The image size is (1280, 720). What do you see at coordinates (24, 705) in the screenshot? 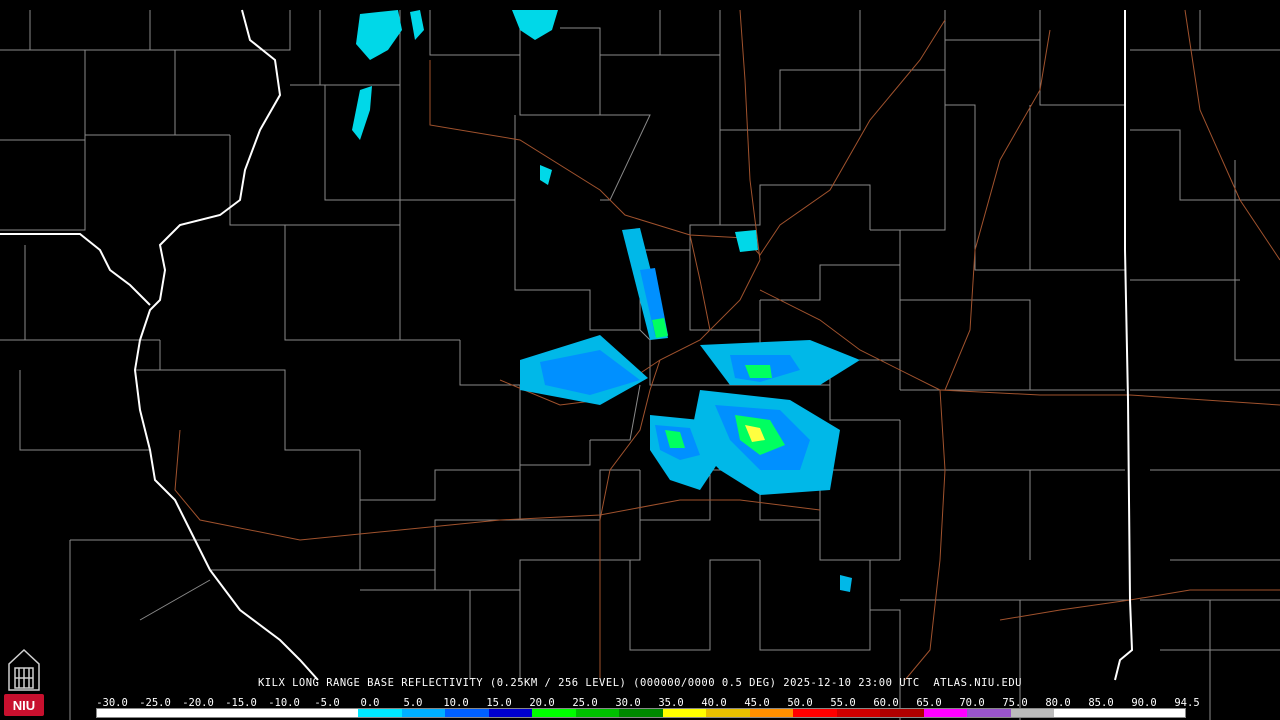
I see `logo-text: NIU` at bounding box center [24, 705].